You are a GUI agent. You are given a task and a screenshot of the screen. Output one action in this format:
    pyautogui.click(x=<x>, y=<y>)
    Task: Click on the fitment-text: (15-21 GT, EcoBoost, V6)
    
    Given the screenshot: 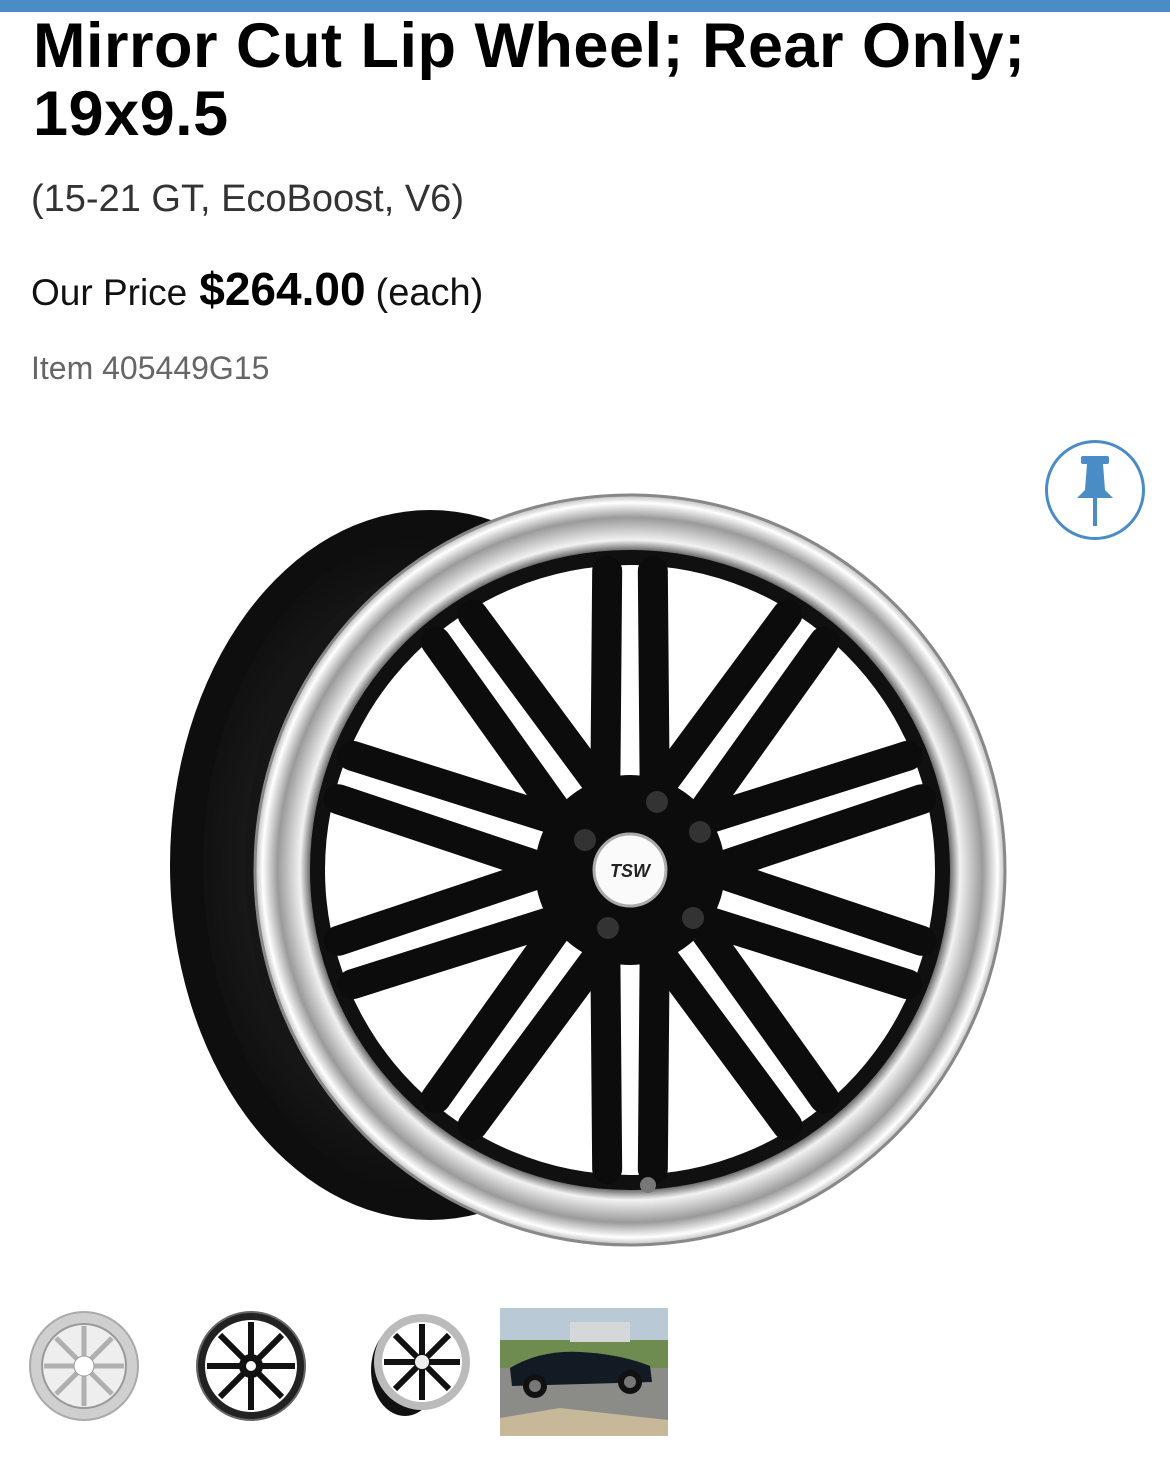 What is the action you would take?
    pyautogui.click(x=247, y=199)
    